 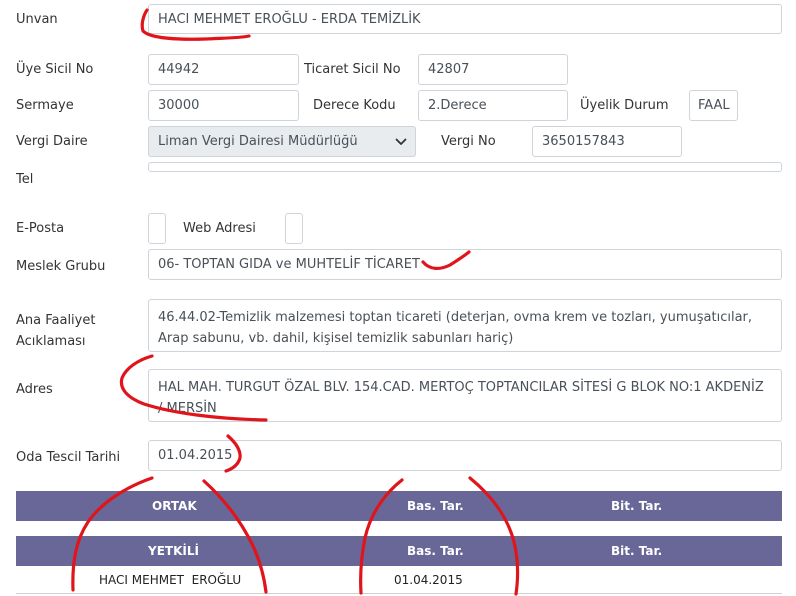 I want to click on ticaret-sicil-field: 42807, so click(x=493, y=69).